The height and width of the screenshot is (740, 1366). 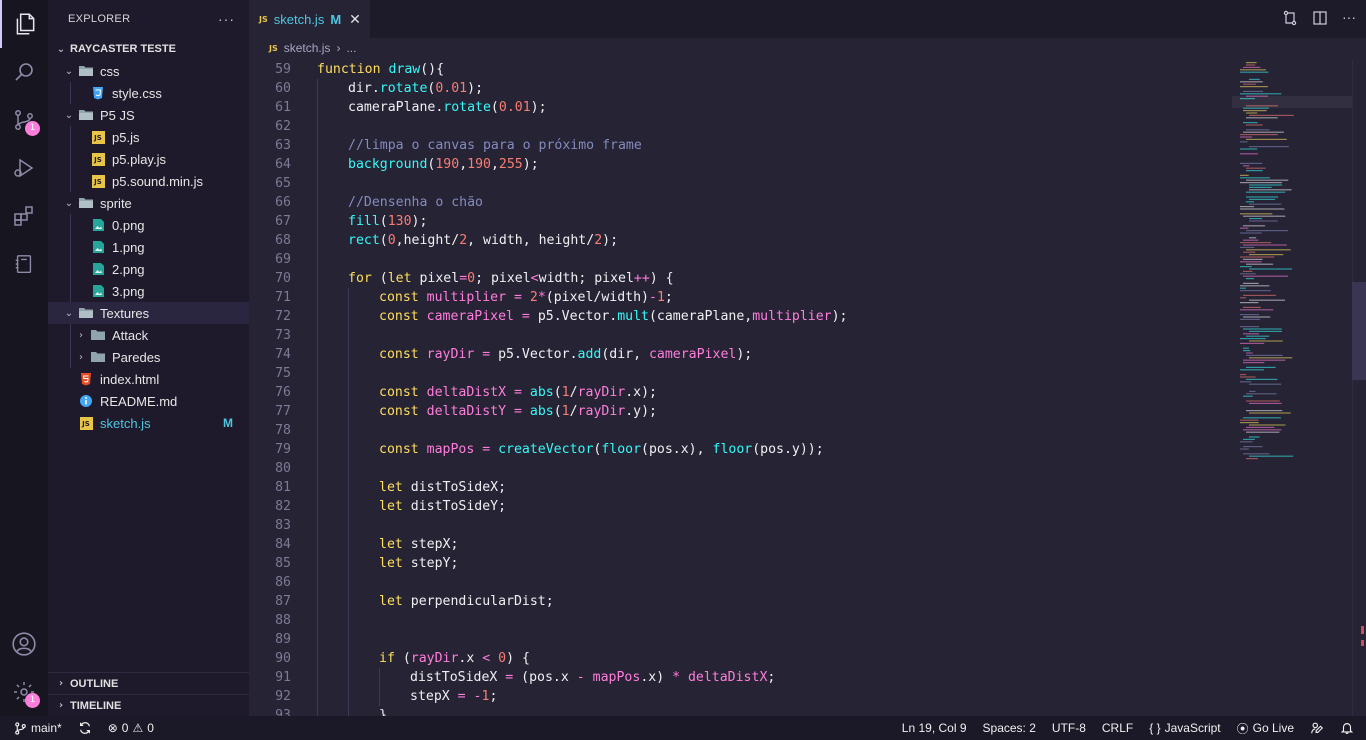 I want to click on tree-item-sprite: ⌄ sprite, so click(x=148, y=203).